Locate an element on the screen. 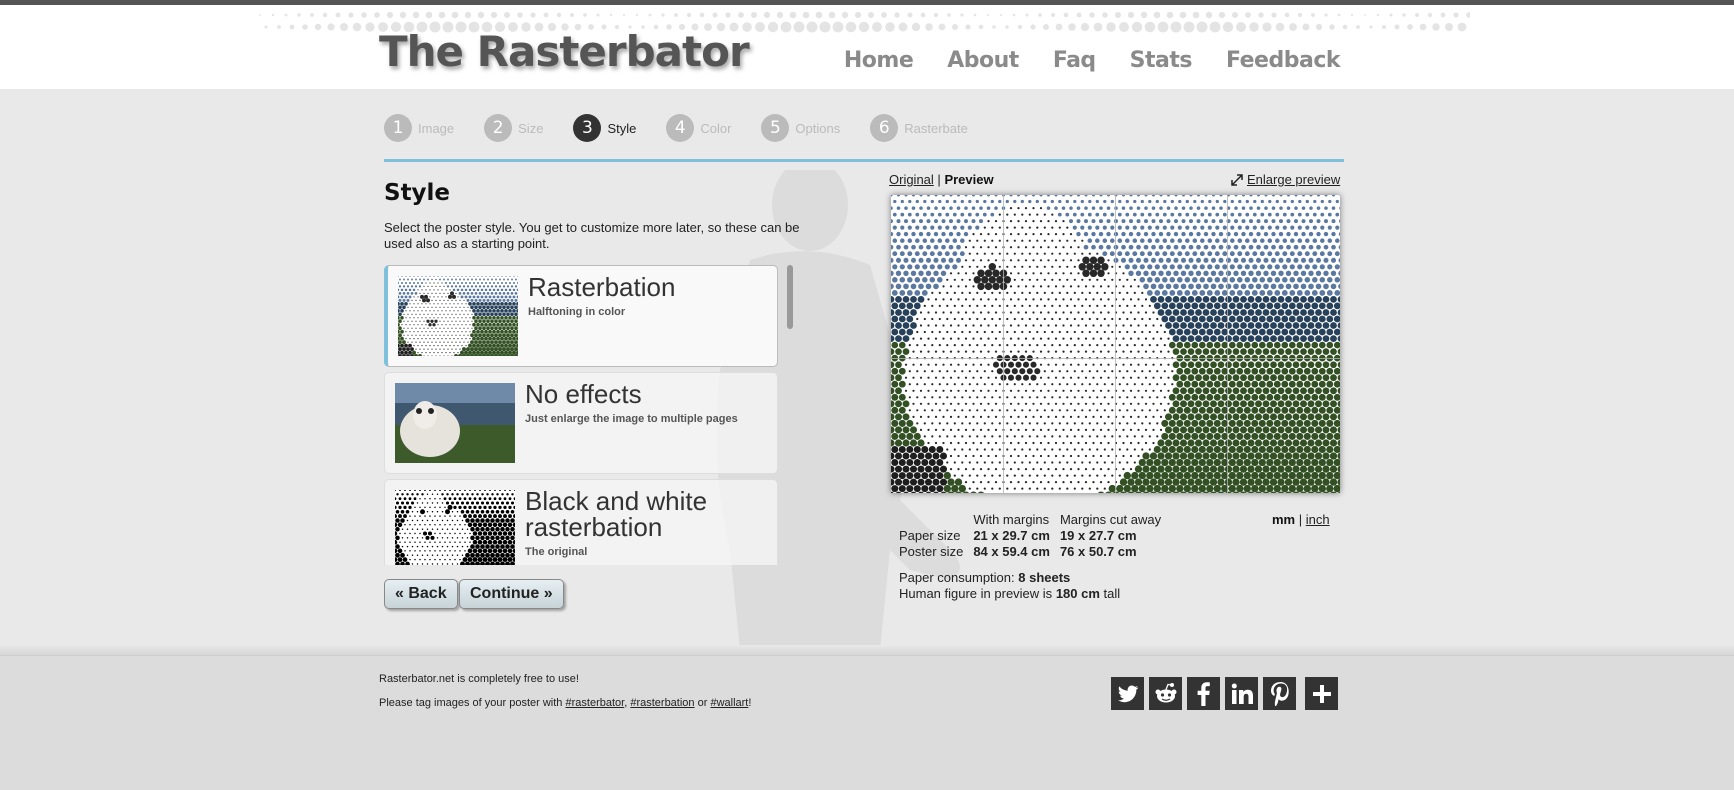 Image resolution: width=1734 pixels, height=790 pixels. twitter-icon is located at coordinates (1127, 693).